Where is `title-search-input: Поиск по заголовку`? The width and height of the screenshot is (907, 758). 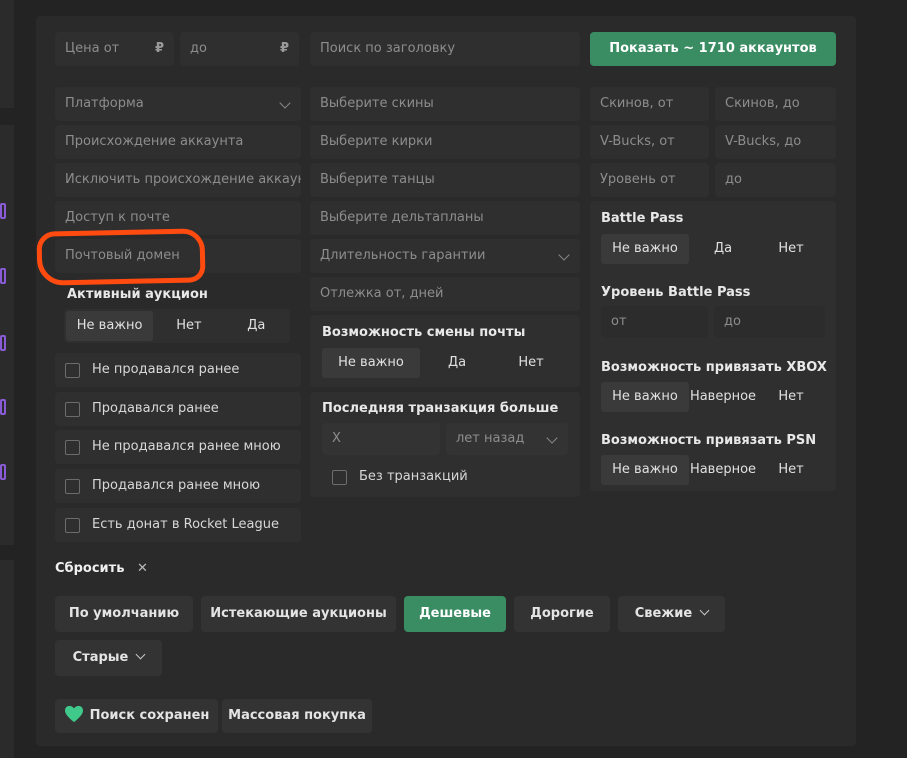 title-search-input: Поиск по заголовку is located at coordinates (445, 49).